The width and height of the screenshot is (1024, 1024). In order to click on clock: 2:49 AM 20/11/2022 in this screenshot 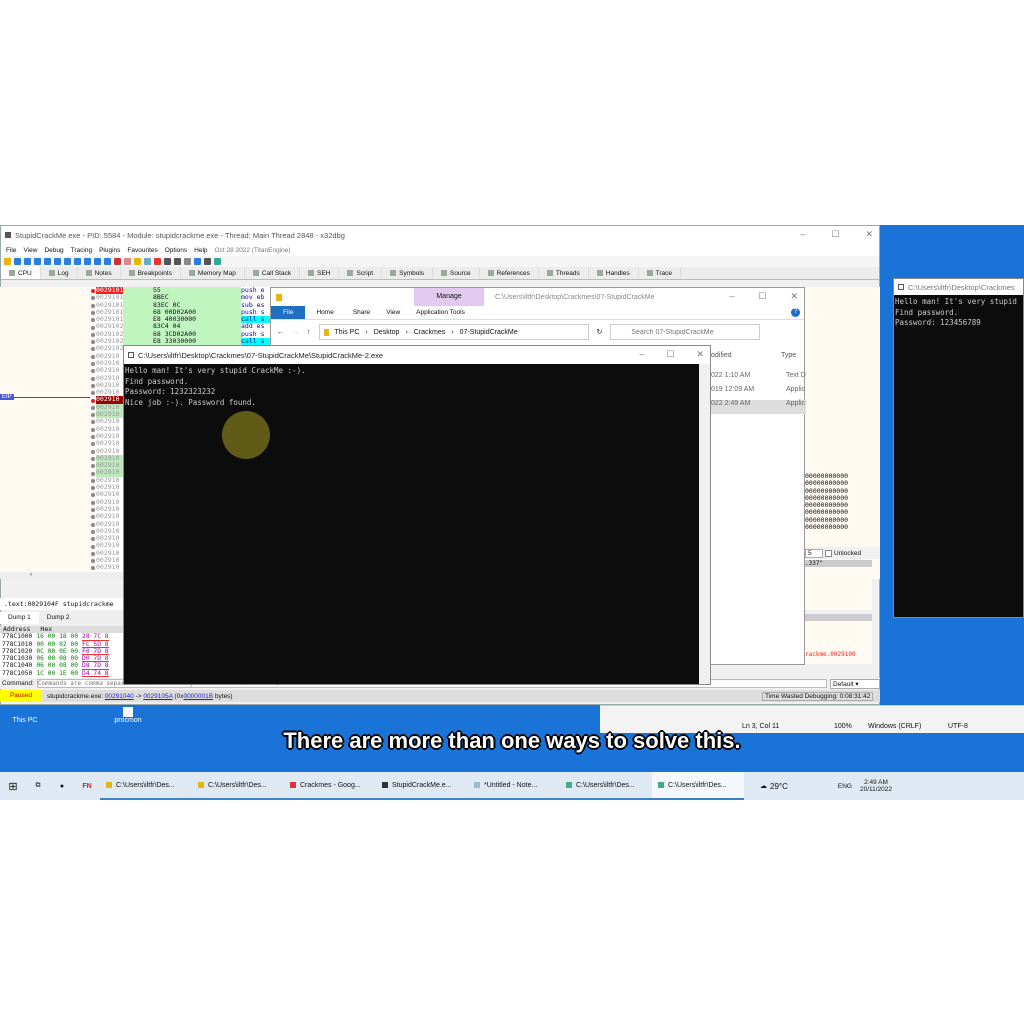, I will do `click(876, 786)`.